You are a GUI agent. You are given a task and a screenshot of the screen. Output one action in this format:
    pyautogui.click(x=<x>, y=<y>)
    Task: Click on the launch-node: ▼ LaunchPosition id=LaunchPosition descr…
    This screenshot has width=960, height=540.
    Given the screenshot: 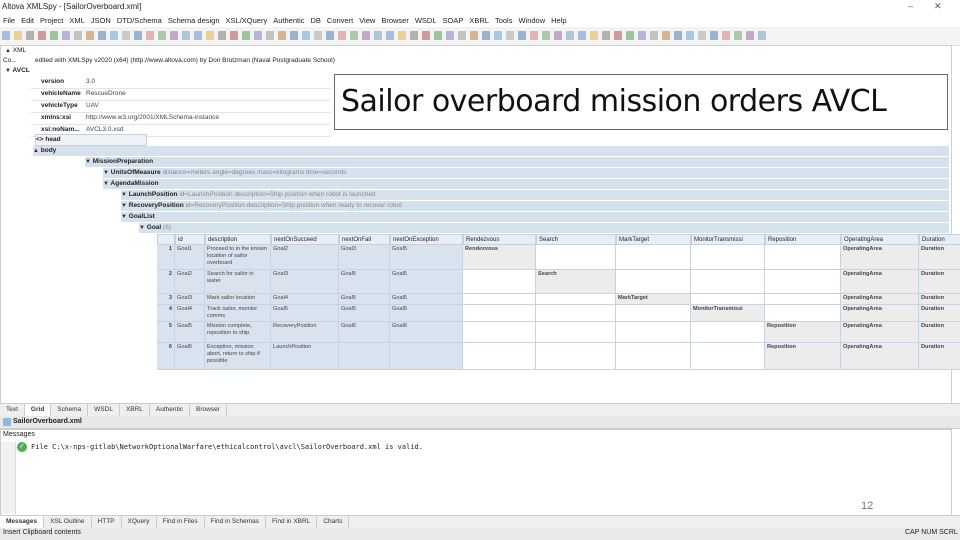 What is the action you would take?
    pyautogui.click(x=535, y=195)
    